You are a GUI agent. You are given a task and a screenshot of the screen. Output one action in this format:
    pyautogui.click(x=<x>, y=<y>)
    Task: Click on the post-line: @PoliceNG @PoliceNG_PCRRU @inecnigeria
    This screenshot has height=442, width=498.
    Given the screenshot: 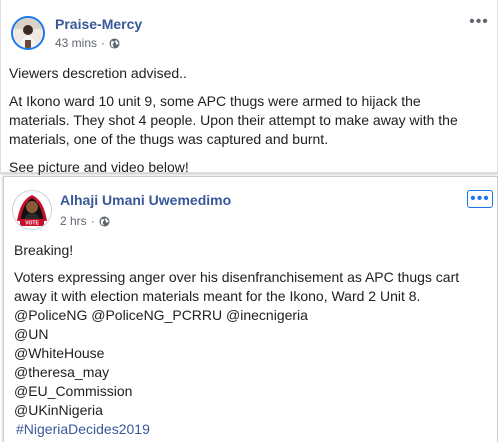 What is the action you would take?
    pyautogui.click(x=161, y=315)
    